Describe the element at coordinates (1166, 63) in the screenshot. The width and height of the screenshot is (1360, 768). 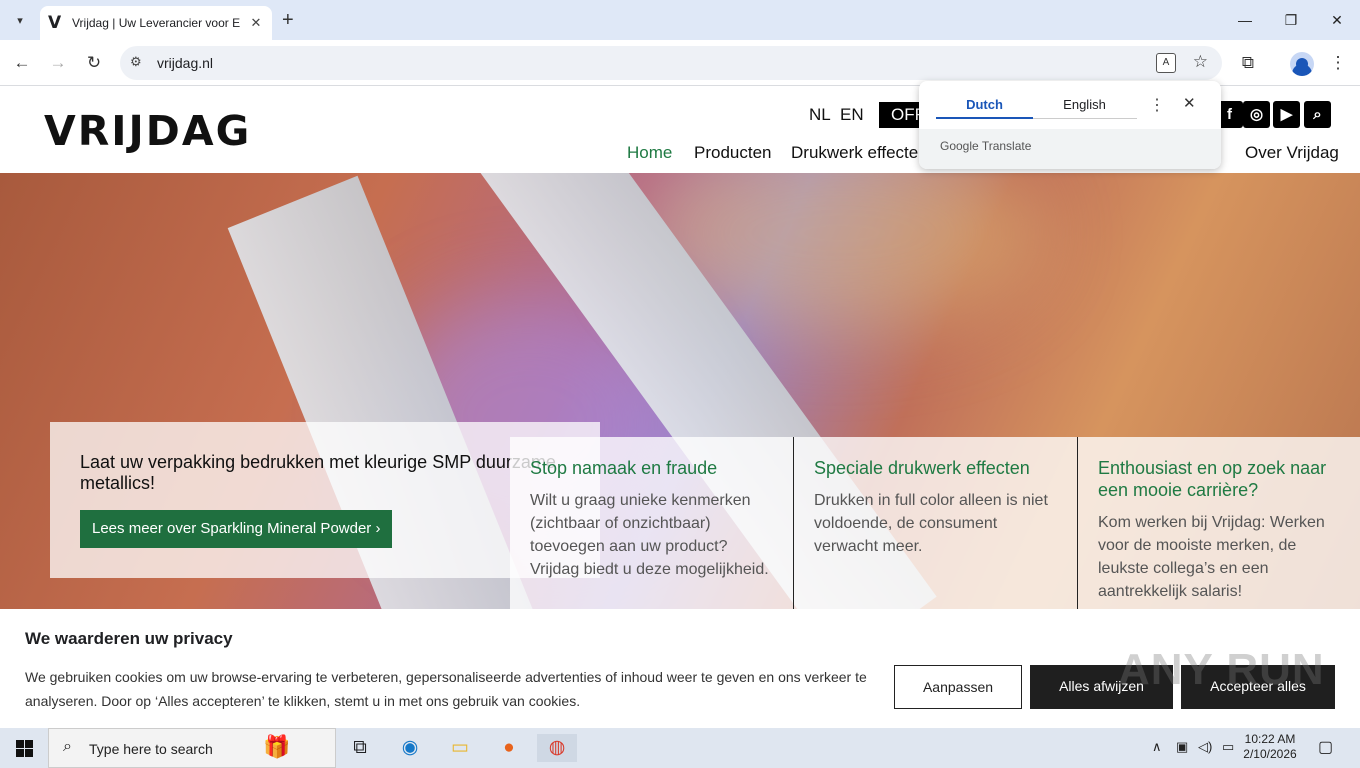
I see `translate-icon: A` at that location.